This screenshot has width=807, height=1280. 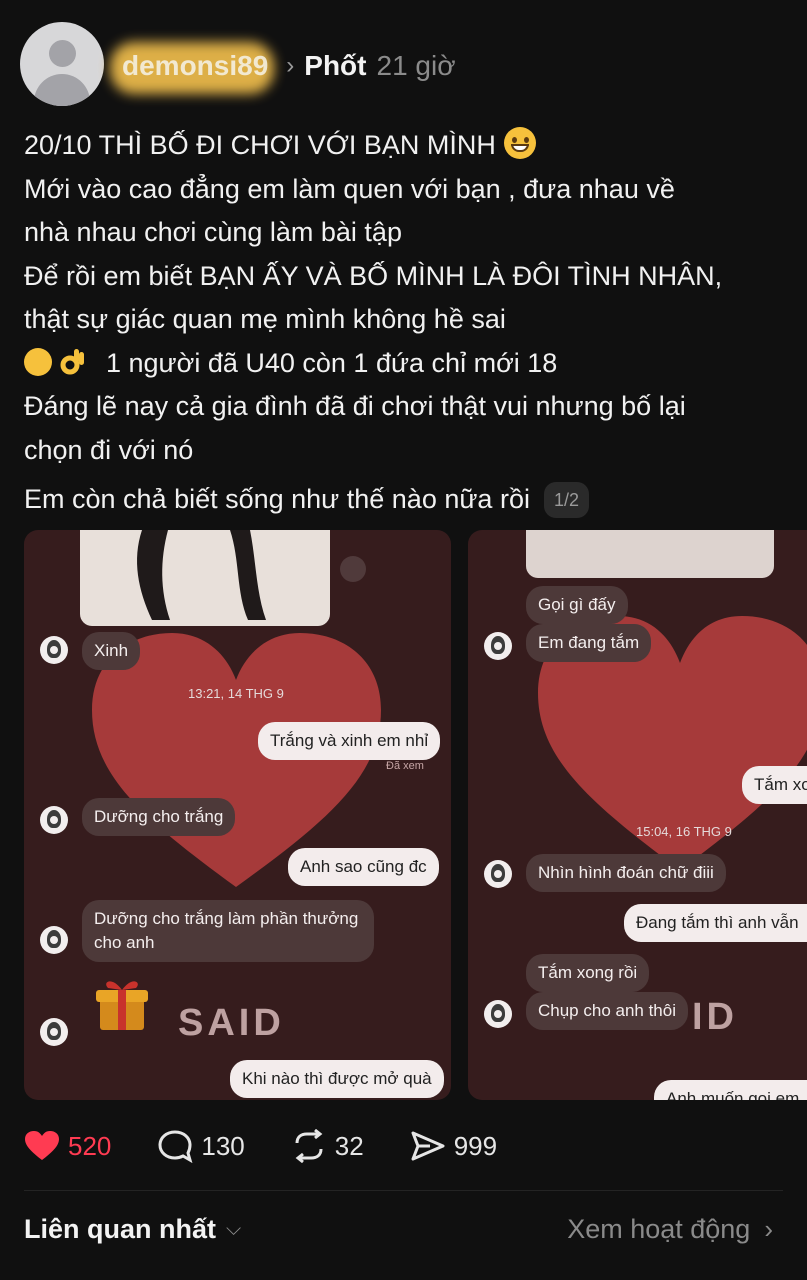 I want to click on message-sent: Khi nào thì được mở quà, so click(x=337, y=1079).